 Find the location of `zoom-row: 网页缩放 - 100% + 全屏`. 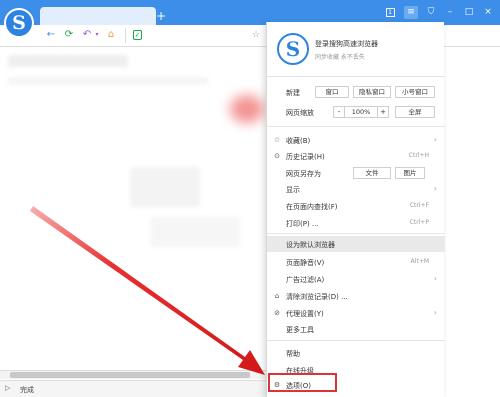

zoom-row: 网页缩放 - 100% + 全屏 is located at coordinates (356, 112).